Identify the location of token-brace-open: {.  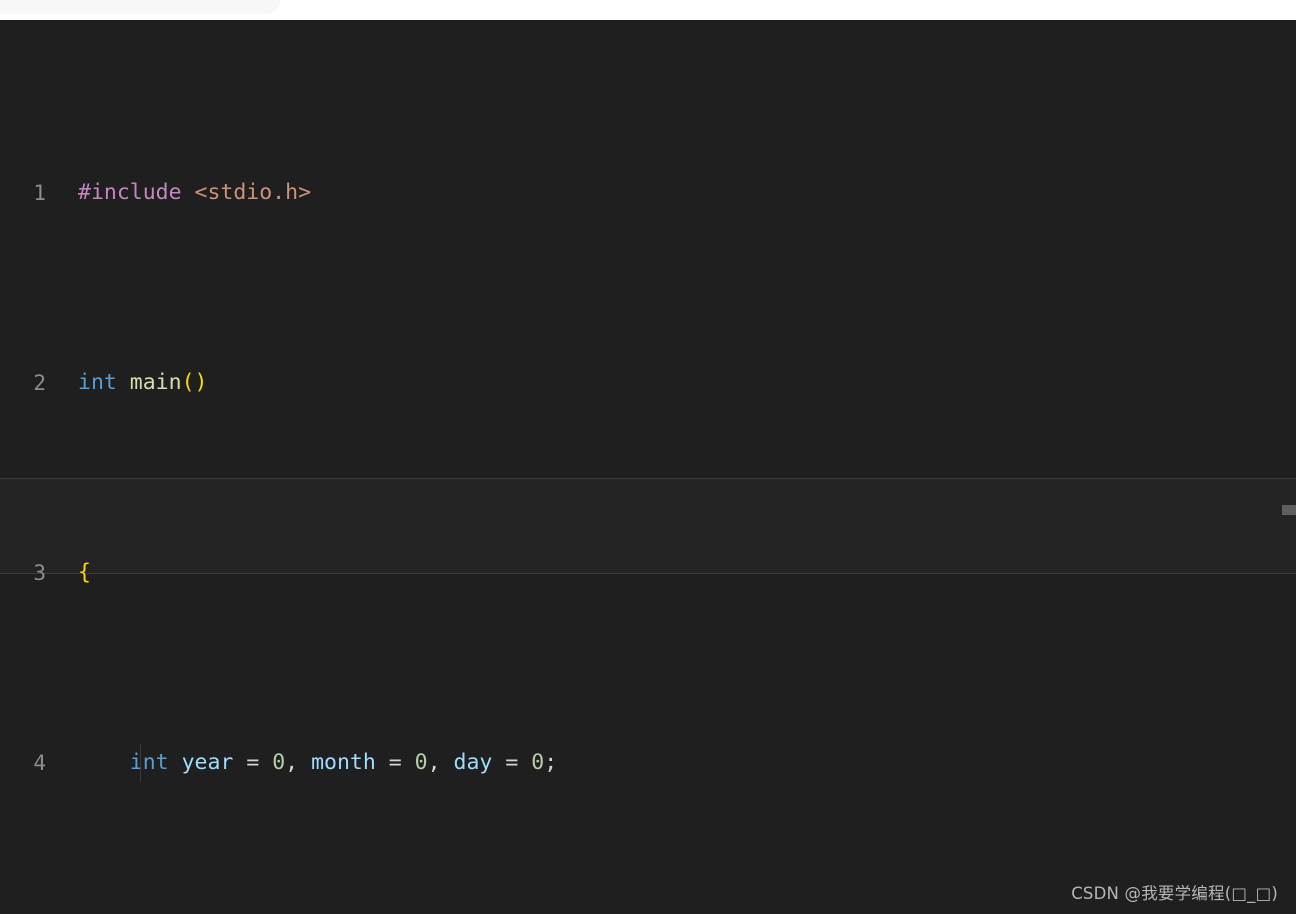
(84, 572).